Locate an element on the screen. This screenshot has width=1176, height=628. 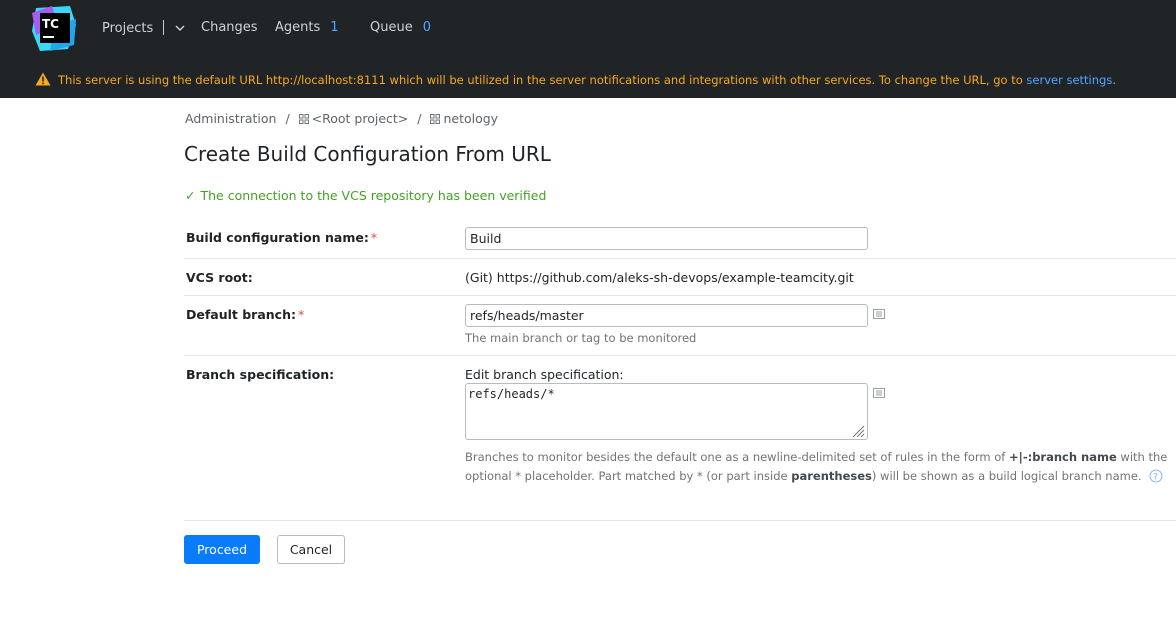
build-name-input is located at coordinates (666, 238).